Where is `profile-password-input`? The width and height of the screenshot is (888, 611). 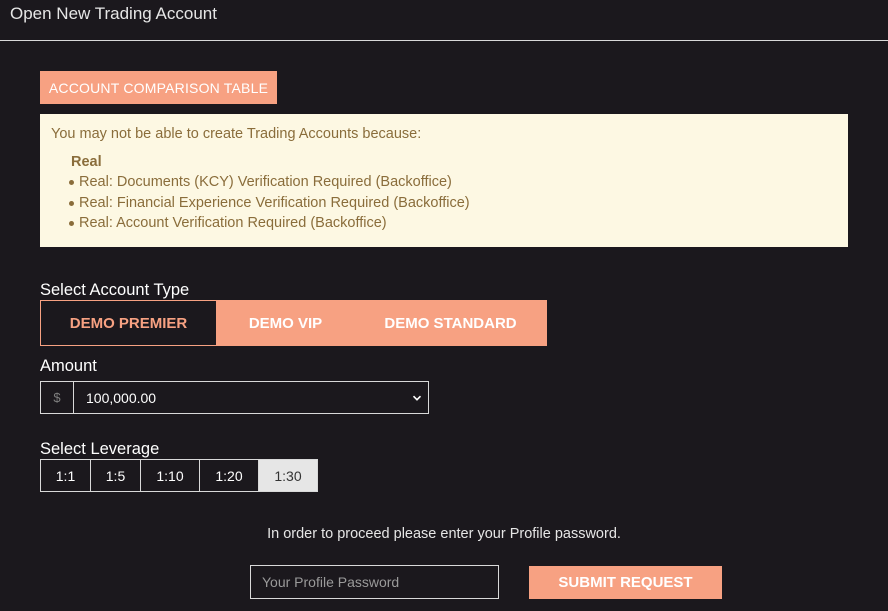
profile-password-input is located at coordinates (374, 582).